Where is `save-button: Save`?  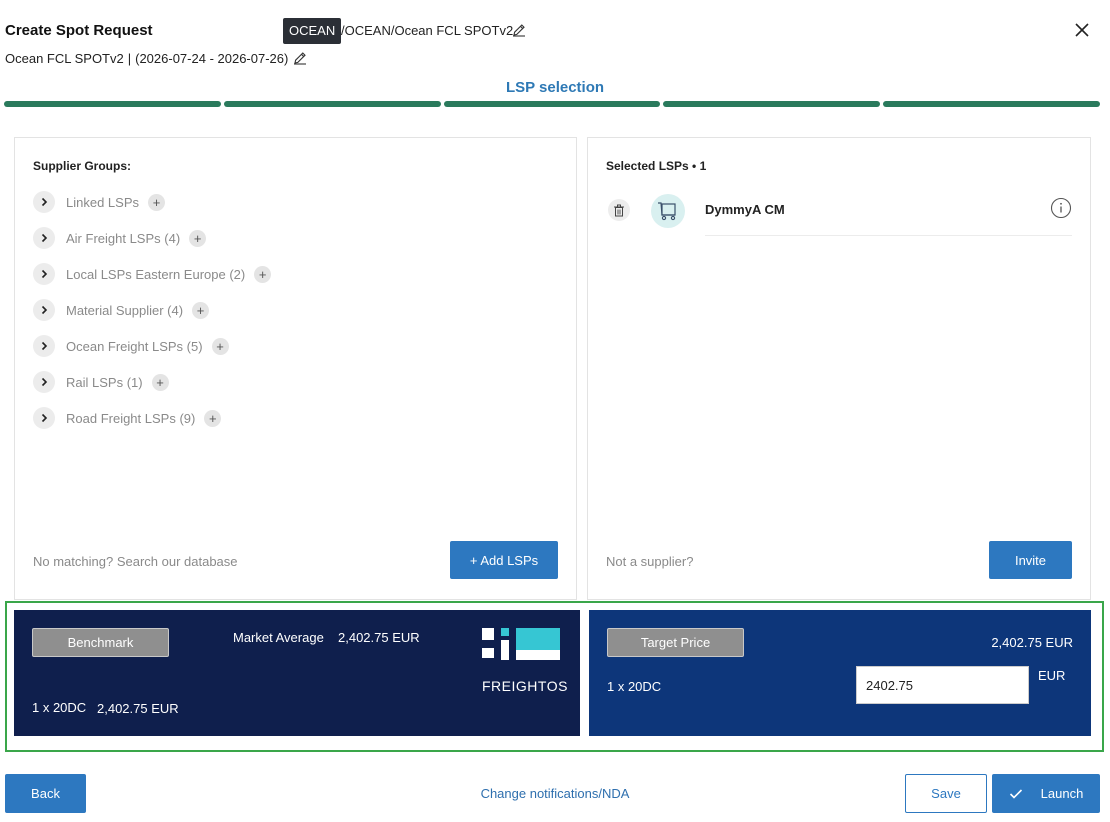 save-button: Save is located at coordinates (946, 793).